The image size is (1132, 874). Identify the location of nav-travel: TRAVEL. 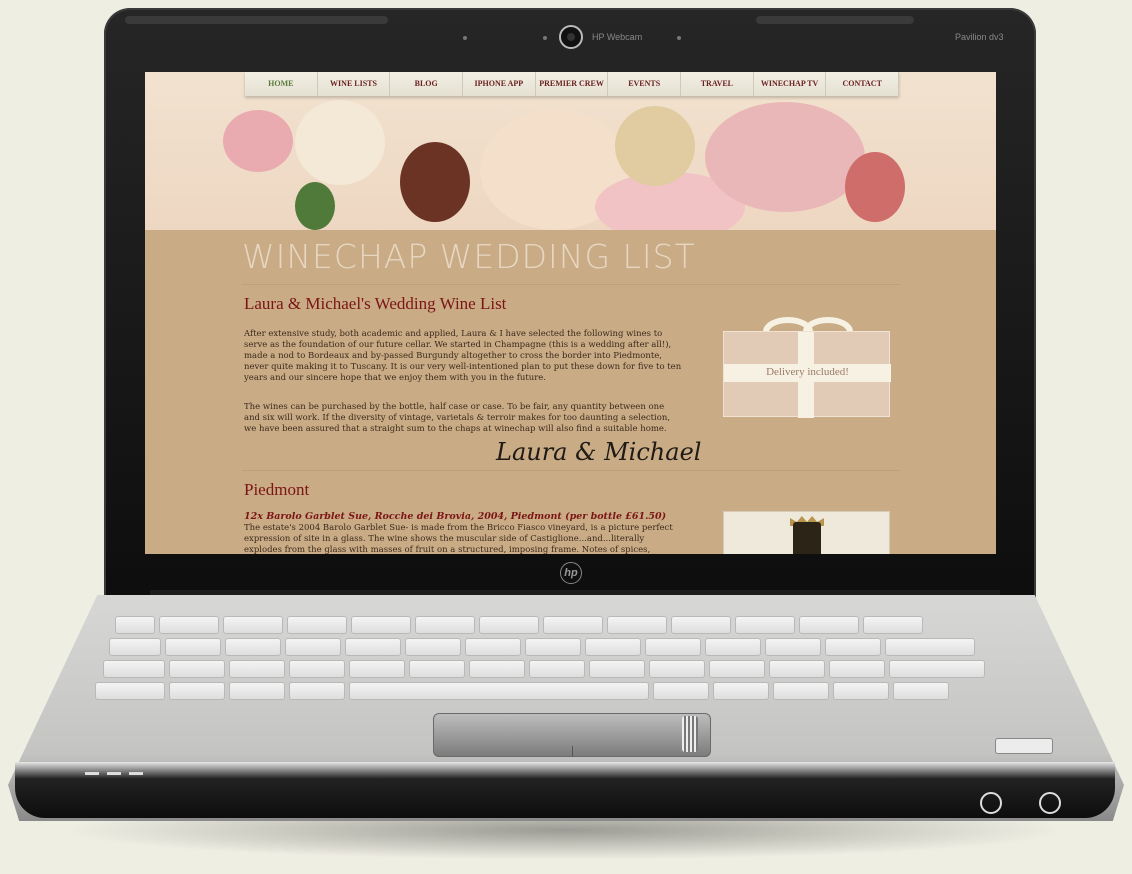
(717, 84).